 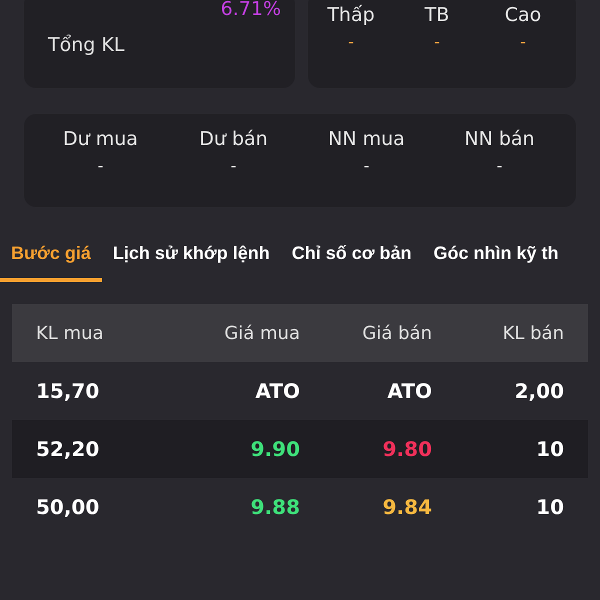 What do you see at coordinates (51, 259) in the screenshot?
I see `tab: Bước giá` at bounding box center [51, 259].